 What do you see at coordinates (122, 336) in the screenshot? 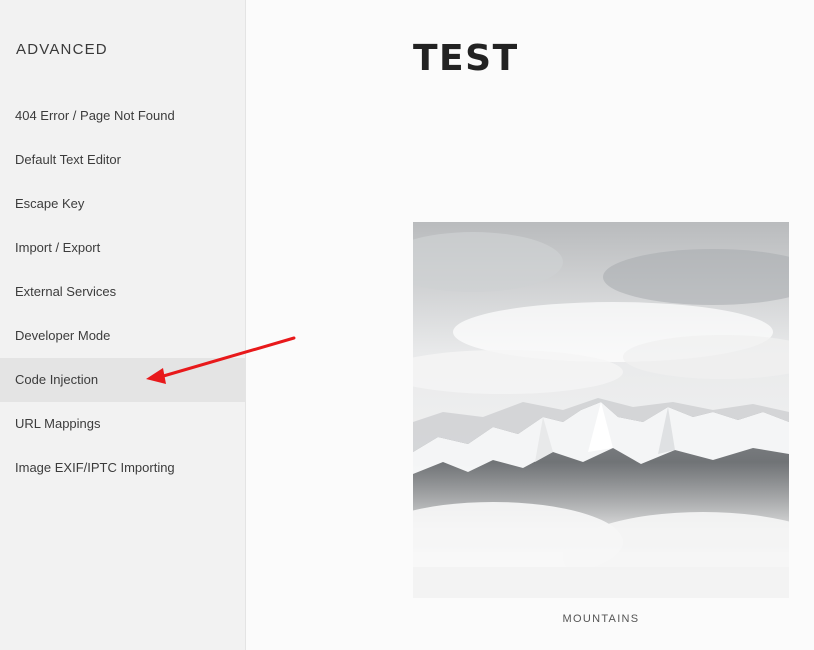
I see `sidebar-item-developer-mode: Developer Mode` at bounding box center [122, 336].